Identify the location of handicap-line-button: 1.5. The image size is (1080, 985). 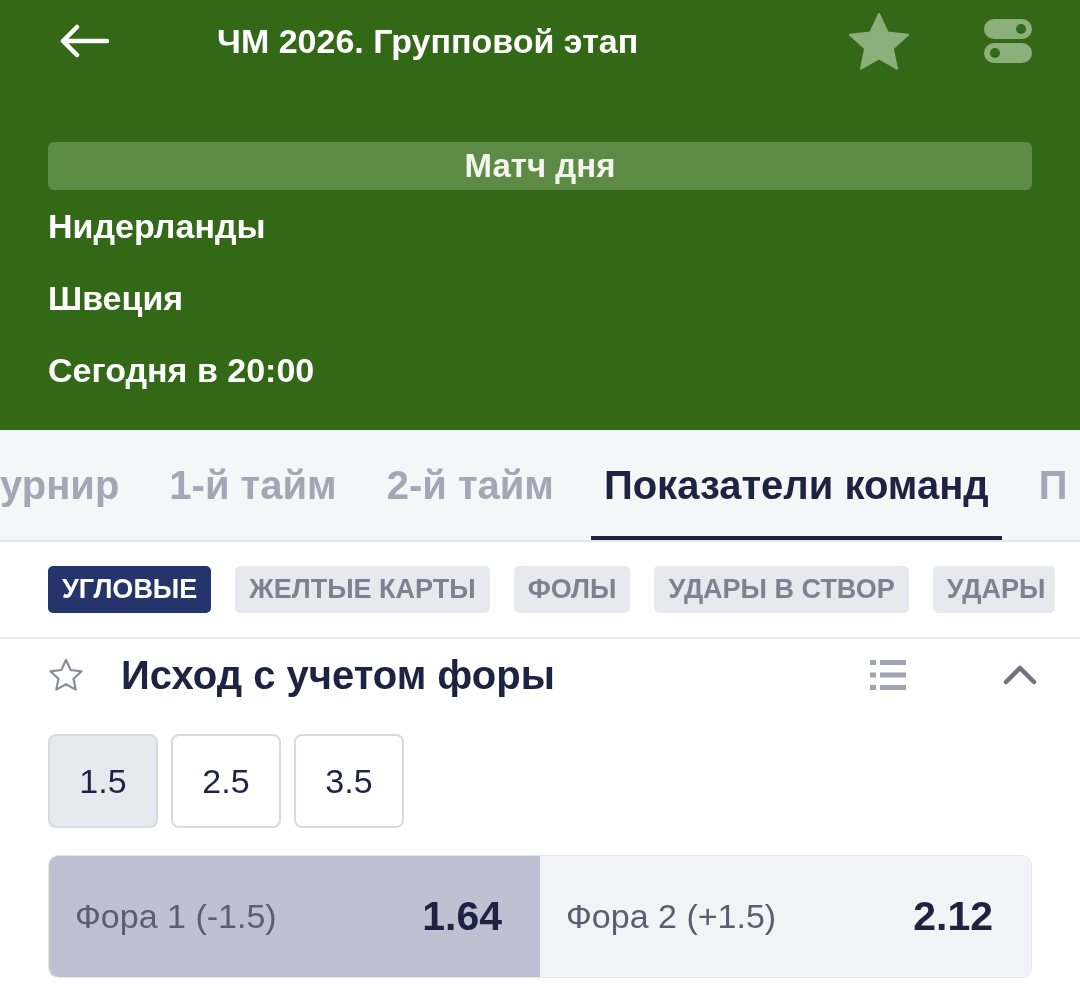
(103, 781).